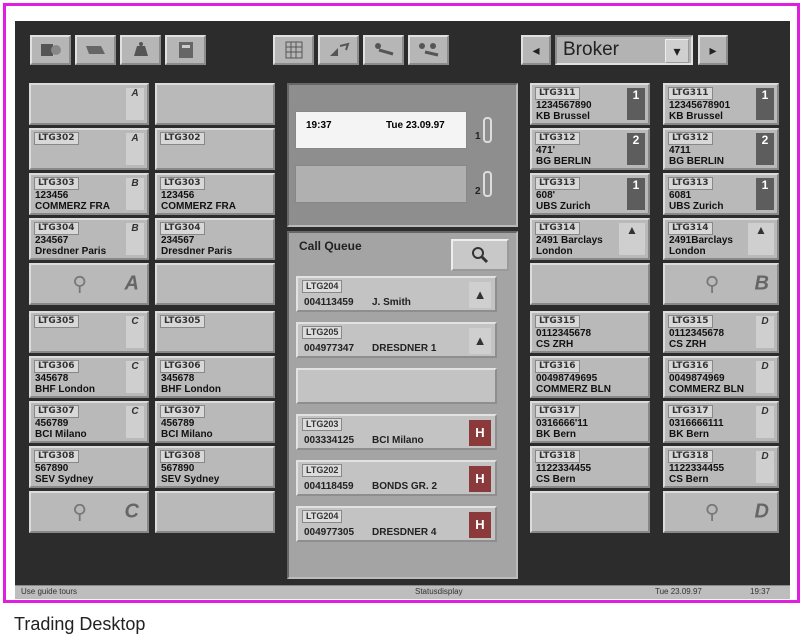 The image size is (806, 639). Describe the element at coordinates (721, 332) in the screenshot. I see `line-key-col5-6: LTG315 0112345678 CS ZRH D` at that location.